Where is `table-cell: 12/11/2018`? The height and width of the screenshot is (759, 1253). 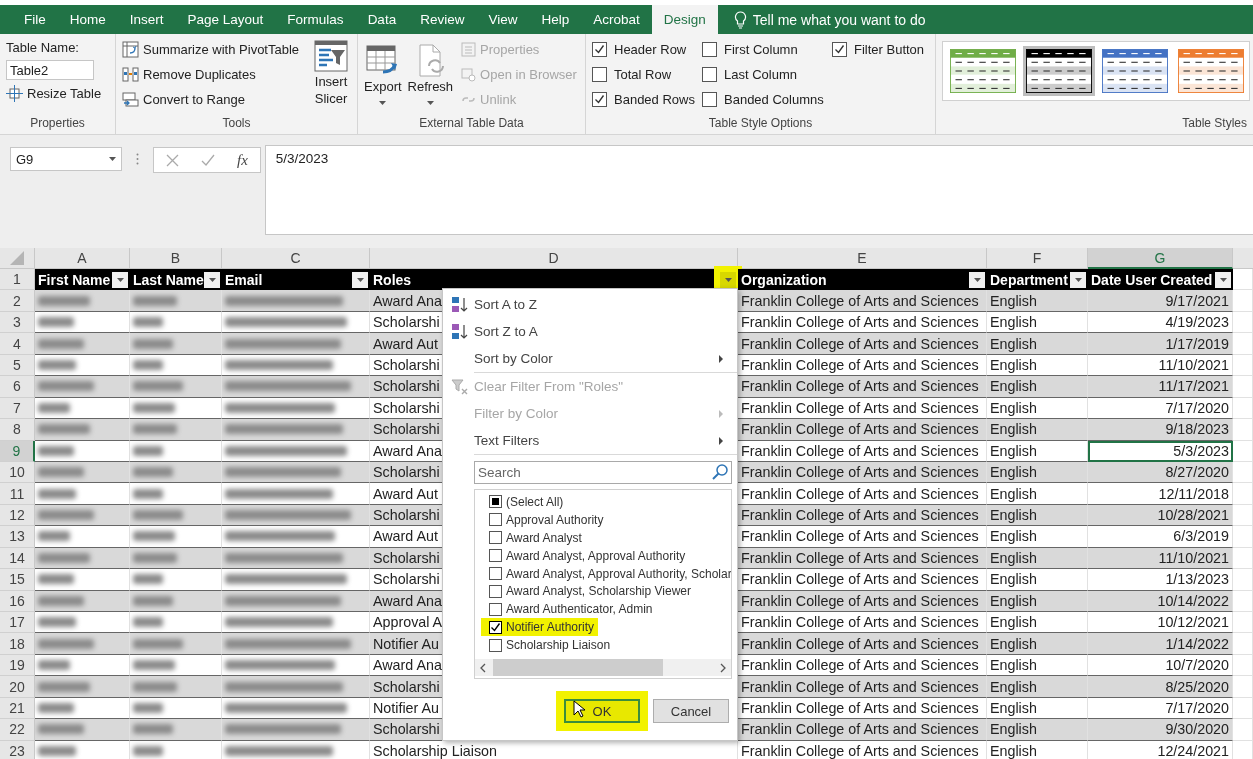 table-cell: 12/11/2018 is located at coordinates (1160, 494).